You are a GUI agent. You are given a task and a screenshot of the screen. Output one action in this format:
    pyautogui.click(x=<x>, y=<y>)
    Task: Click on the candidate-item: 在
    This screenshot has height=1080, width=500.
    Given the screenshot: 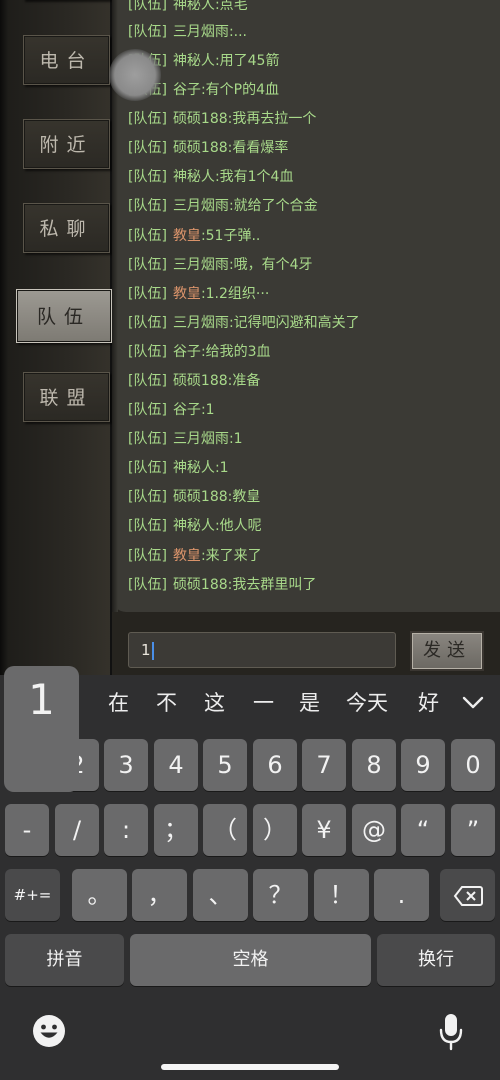 What is the action you would take?
    pyautogui.click(x=118, y=702)
    